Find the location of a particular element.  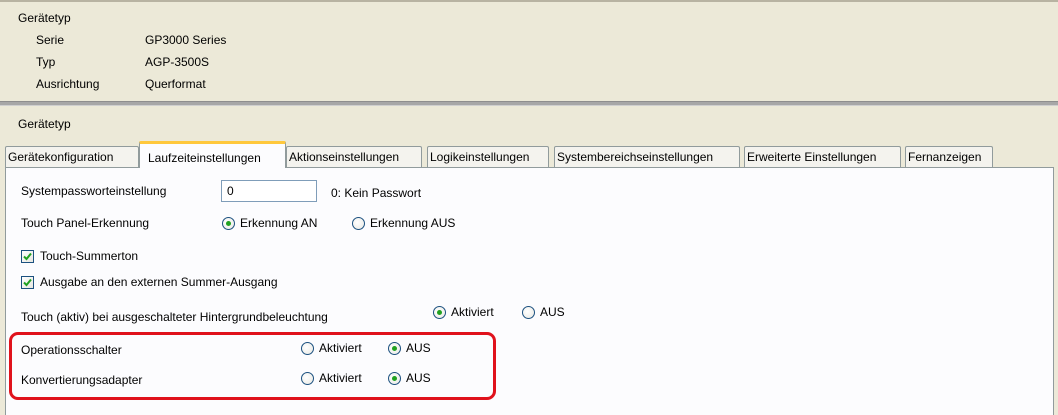

highlight-frame is located at coordinates (252, 366).